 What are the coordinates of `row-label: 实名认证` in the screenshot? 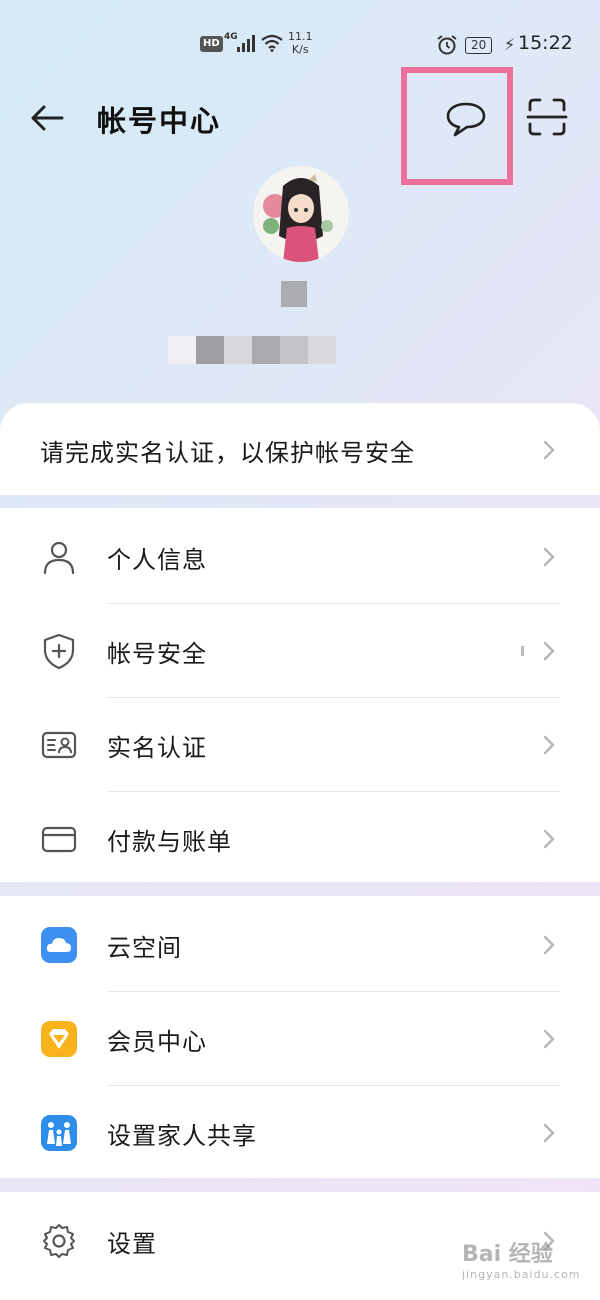 It's located at (157, 748).